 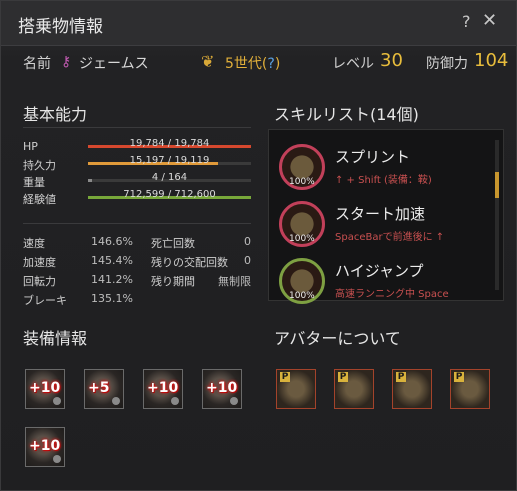 What do you see at coordinates (173, 243) in the screenshot?
I see `stat-label: 死亡回数` at bounding box center [173, 243].